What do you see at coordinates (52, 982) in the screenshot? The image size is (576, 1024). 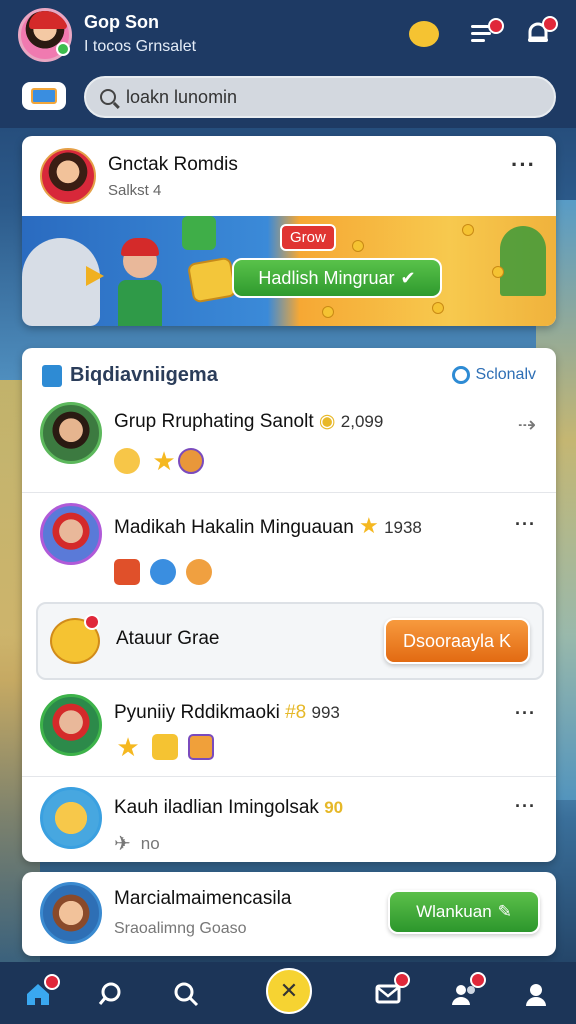 I see `home-badge` at bounding box center [52, 982].